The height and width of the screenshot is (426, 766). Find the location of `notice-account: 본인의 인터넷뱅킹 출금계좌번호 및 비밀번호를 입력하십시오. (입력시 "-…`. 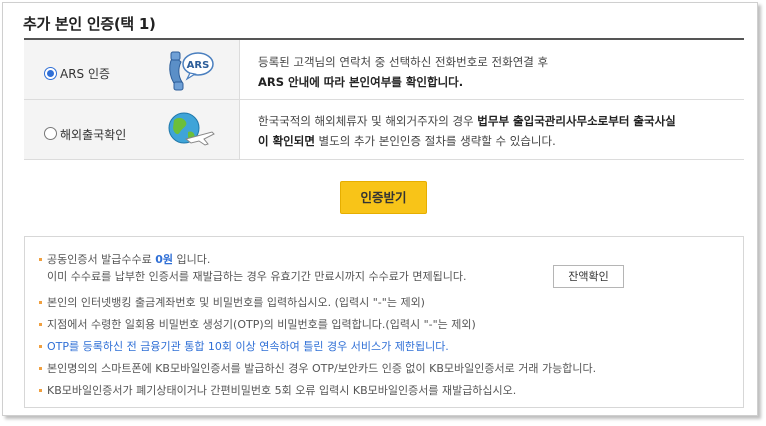

notice-account: 본인의 인터넷뱅킹 출금계좌번호 및 비밀번호를 입력하십시오. (입력시 "-… is located at coordinates (232, 302).